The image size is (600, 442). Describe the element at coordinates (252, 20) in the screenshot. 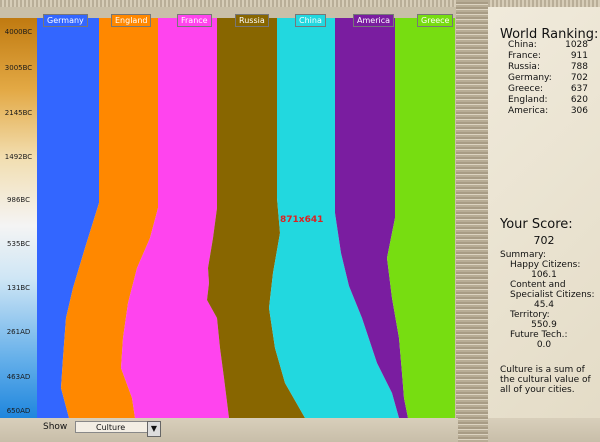

I see `legend-russia: Russia` at that location.